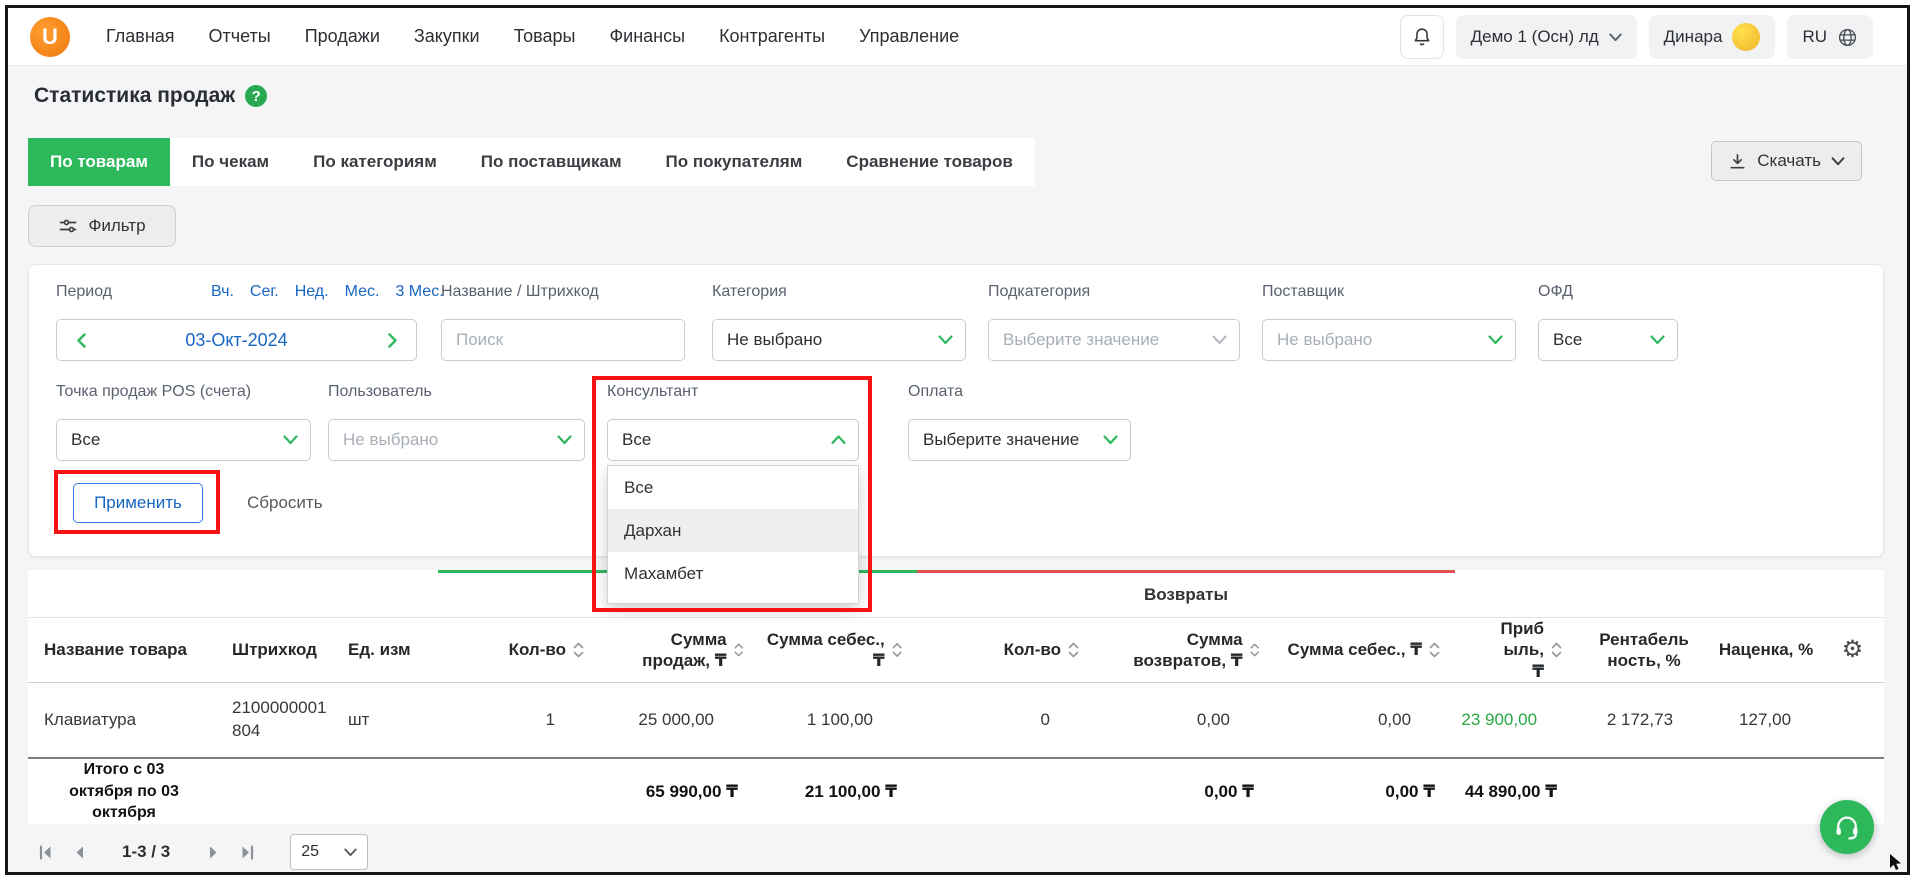 This screenshot has height=880, width=1915. I want to click on nav-item-reports: Отчеты, so click(240, 36).